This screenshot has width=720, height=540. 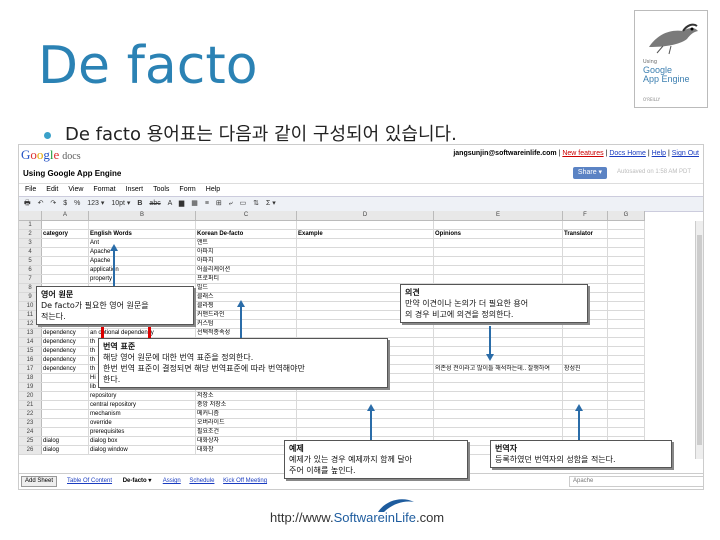 What do you see at coordinates (30, 279) in the screenshot?
I see `row-number: 7` at bounding box center [30, 279].